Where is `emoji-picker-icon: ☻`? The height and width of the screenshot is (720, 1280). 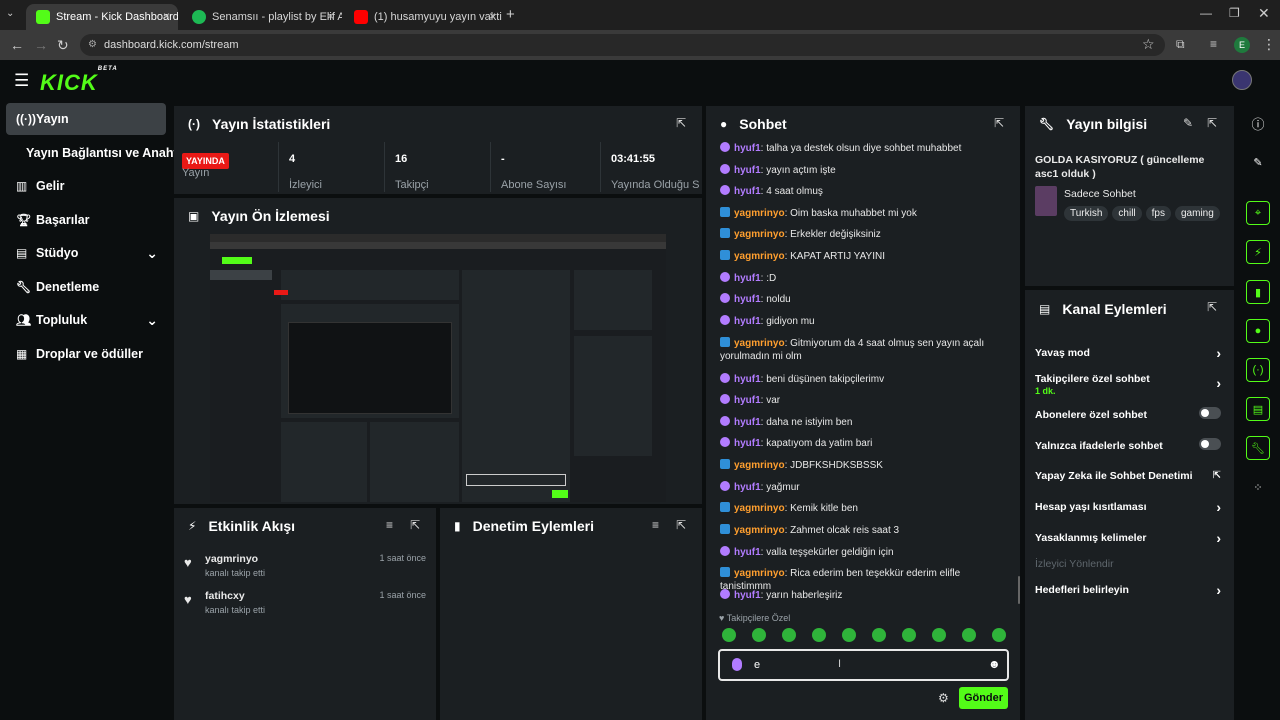 emoji-picker-icon: ☻ is located at coordinates (994, 664).